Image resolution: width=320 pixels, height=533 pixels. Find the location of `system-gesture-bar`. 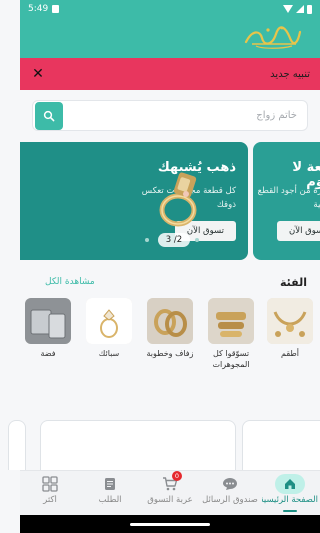

system-gesture-bar is located at coordinates (170, 524).